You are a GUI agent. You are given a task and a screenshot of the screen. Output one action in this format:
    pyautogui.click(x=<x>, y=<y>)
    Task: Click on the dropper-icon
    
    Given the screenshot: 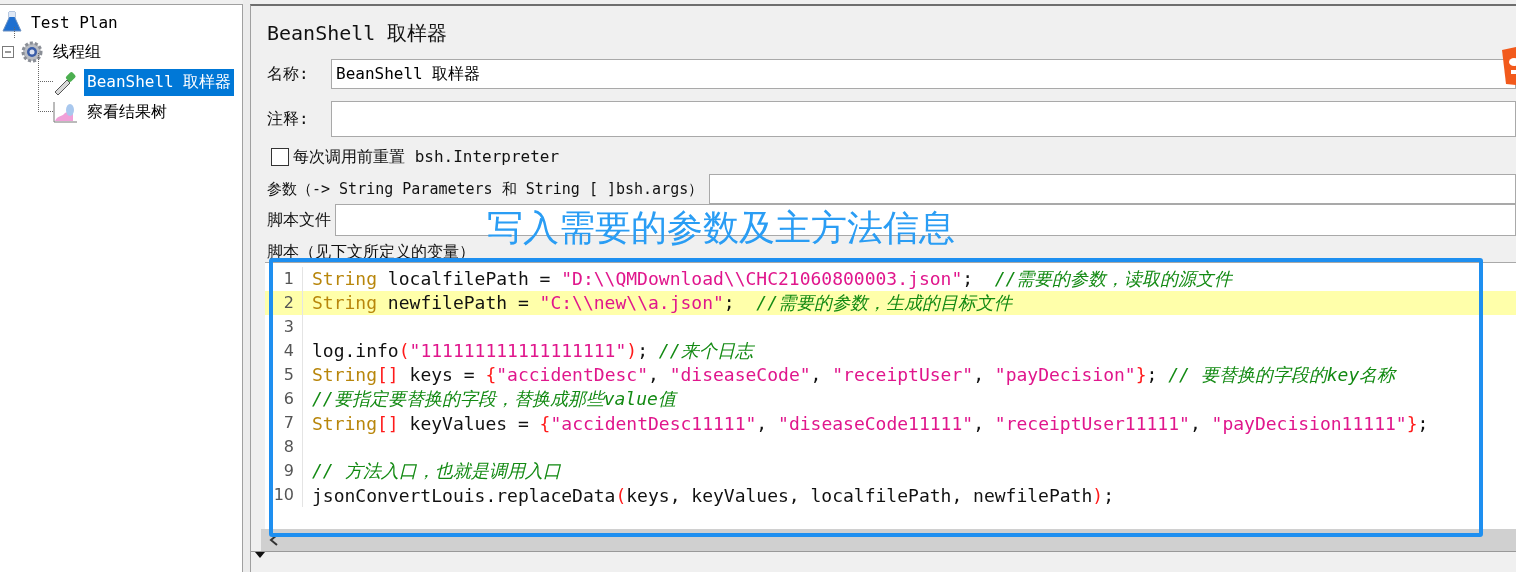 What is the action you would take?
    pyautogui.click(x=65, y=82)
    